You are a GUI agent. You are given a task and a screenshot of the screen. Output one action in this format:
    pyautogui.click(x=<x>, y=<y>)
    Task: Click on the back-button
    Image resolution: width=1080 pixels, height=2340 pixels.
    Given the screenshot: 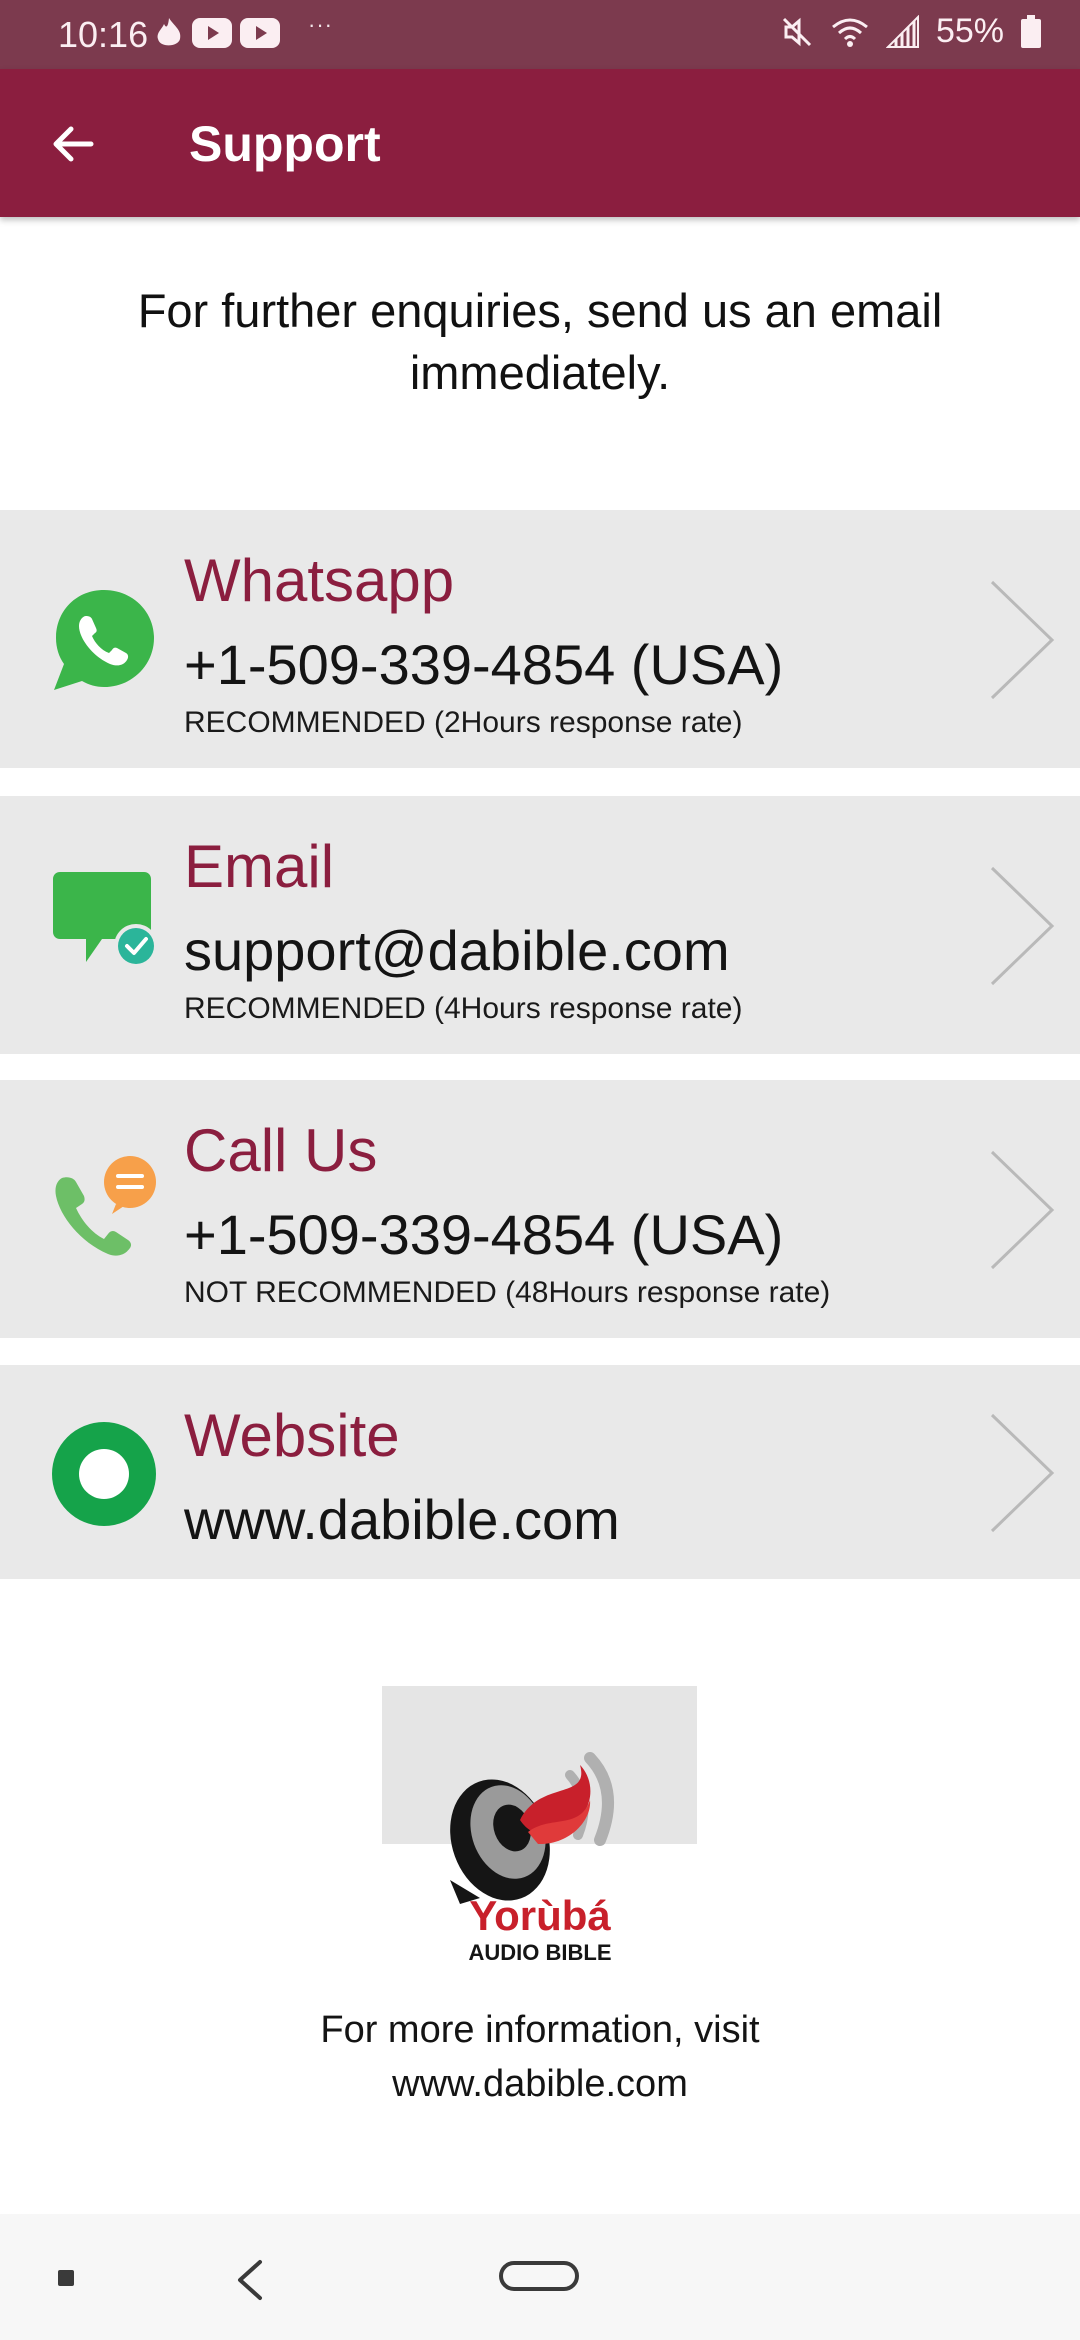 What is the action you would take?
    pyautogui.click(x=73, y=144)
    